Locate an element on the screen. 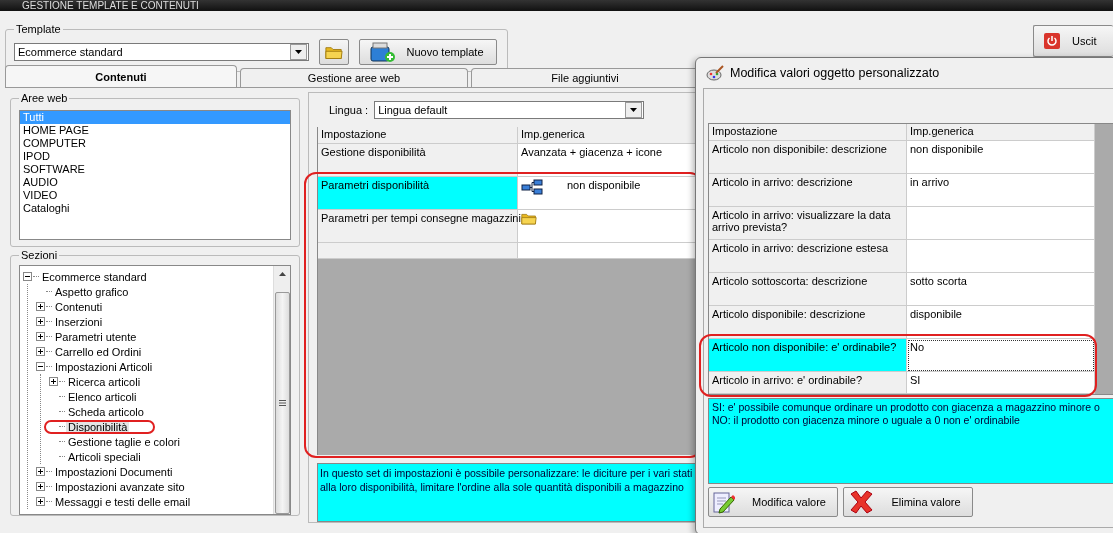  table-cell: Articolo non disponibile: e' ordinabile? is located at coordinates (808, 355).